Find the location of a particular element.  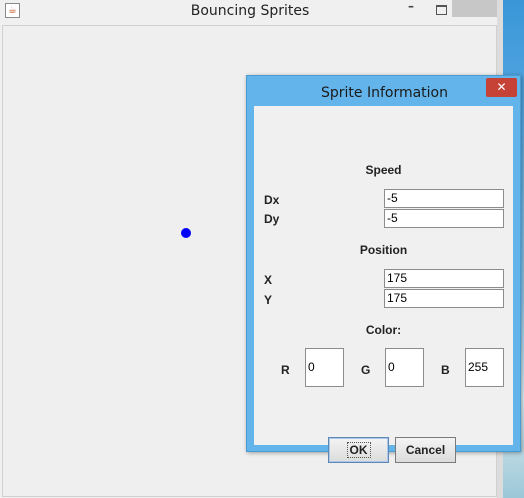

r-label: R is located at coordinates (285, 370).